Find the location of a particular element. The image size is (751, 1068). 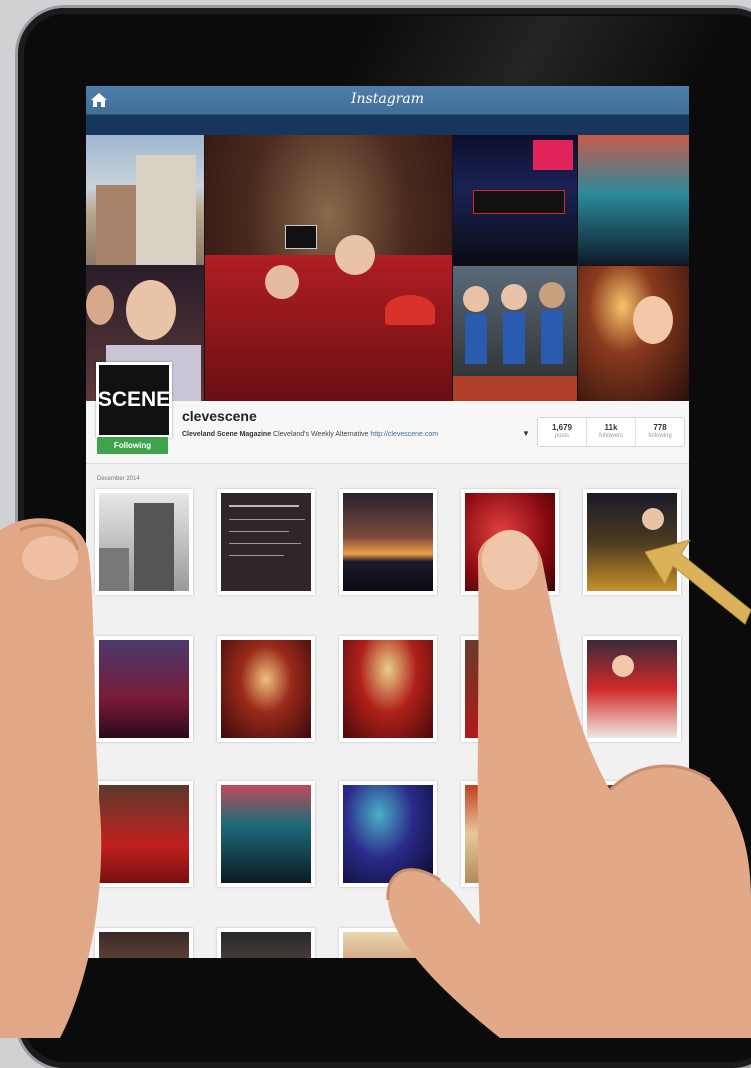

cover-photo-woman-candle is located at coordinates (633, 333).